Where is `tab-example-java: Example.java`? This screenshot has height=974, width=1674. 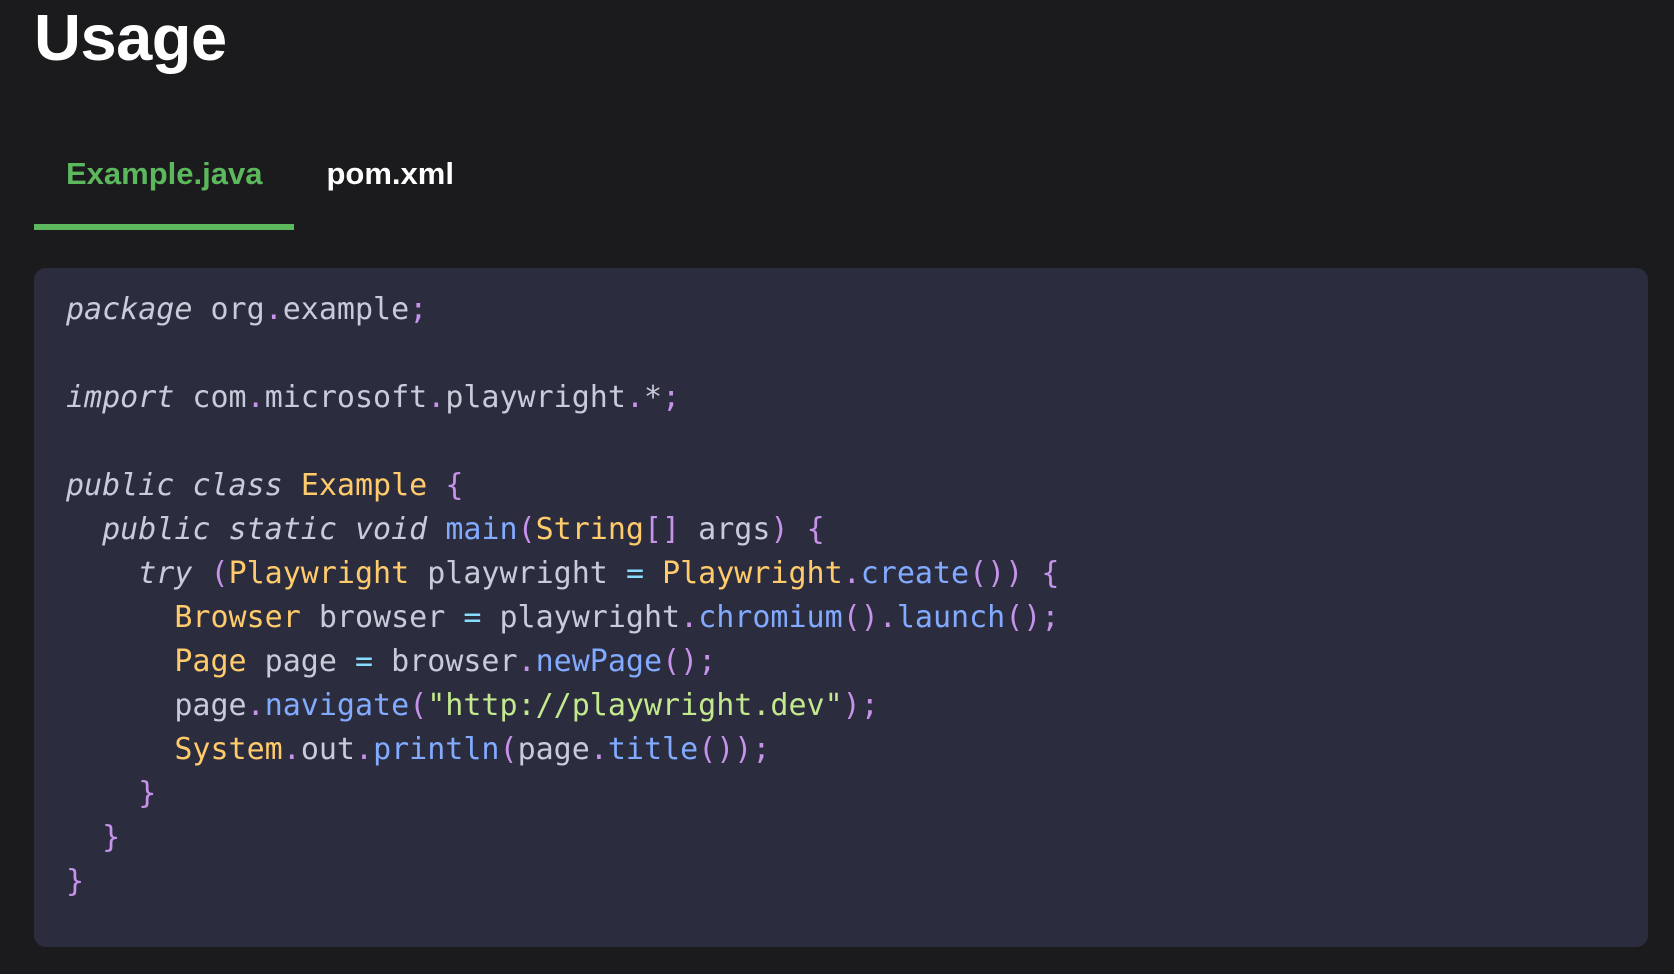 tab-example-java: Example.java is located at coordinates (164, 182).